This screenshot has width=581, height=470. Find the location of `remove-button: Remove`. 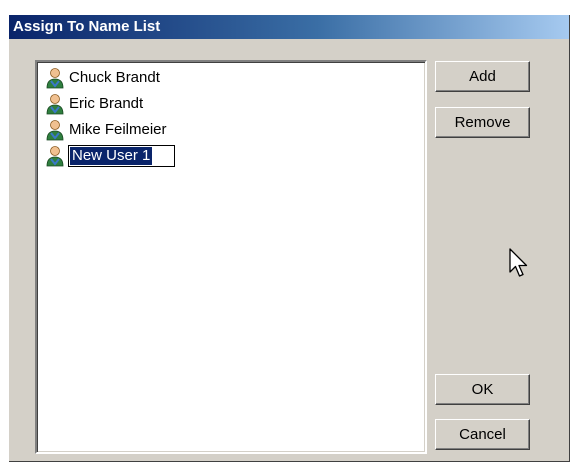

remove-button: Remove is located at coordinates (482, 122).